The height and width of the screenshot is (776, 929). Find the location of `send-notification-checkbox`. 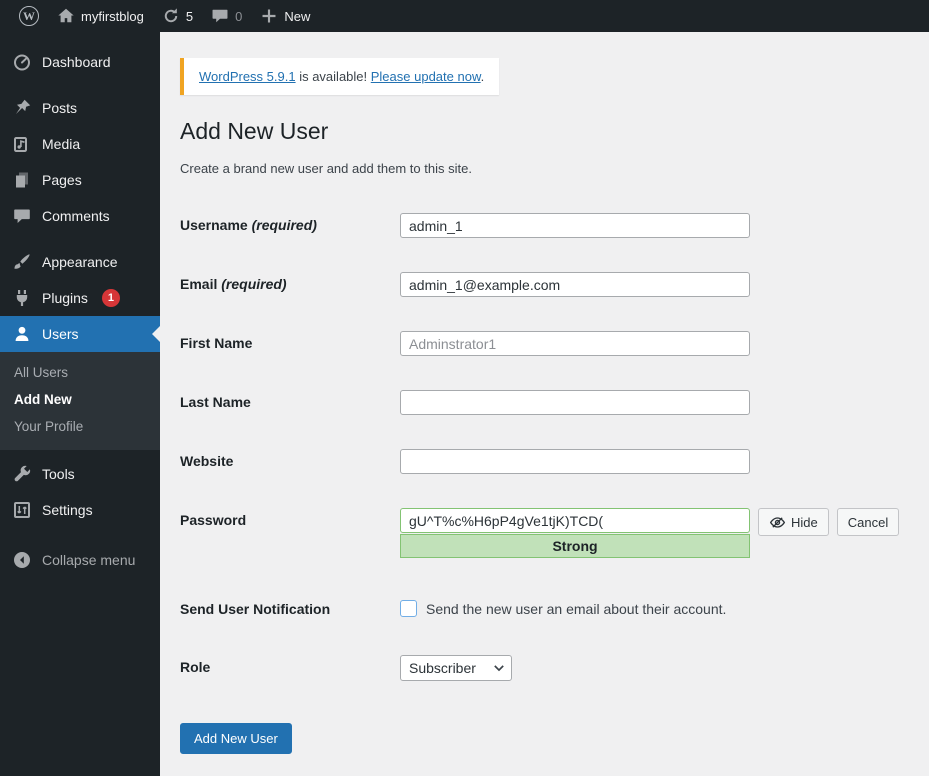

send-notification-checkbox is located at coordinates (408, 608).